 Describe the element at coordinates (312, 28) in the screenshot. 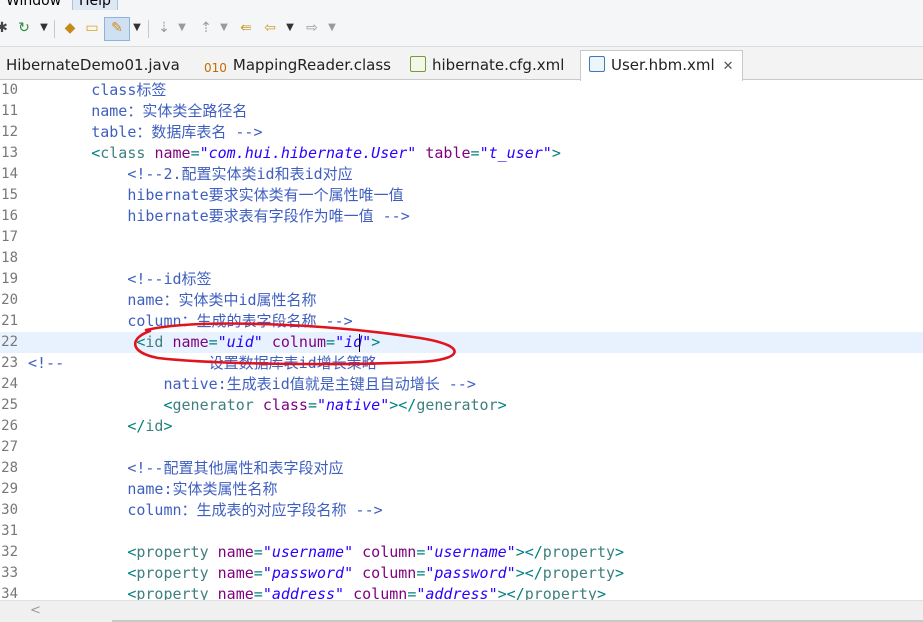

I see `forward-icon: ⇨` at that location.